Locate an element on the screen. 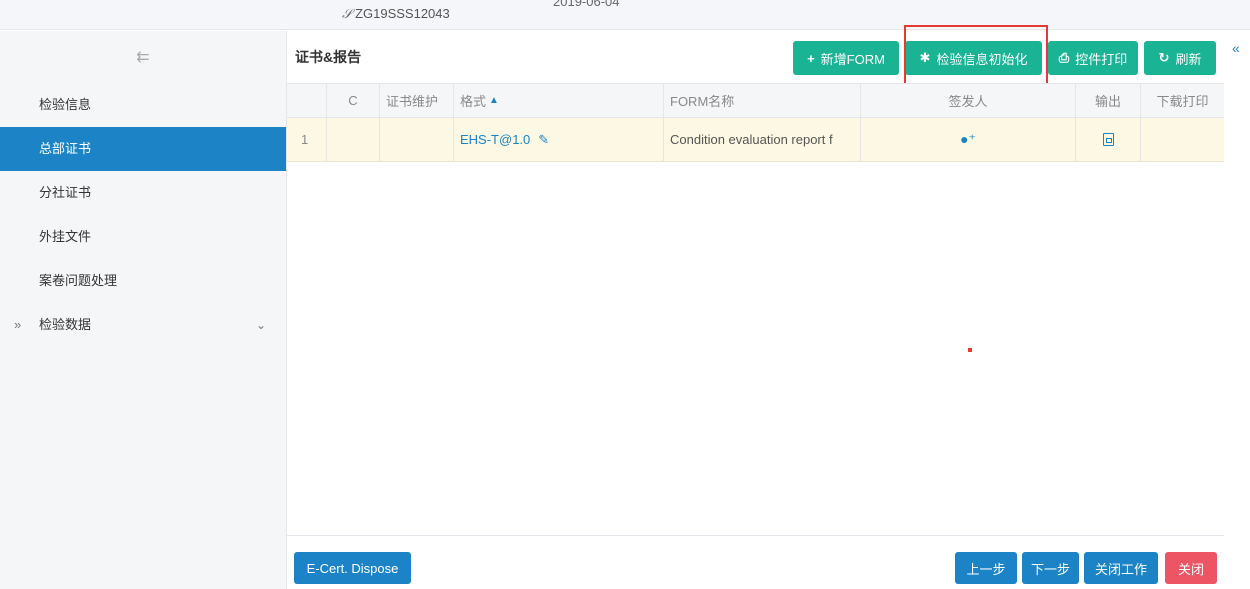  add-user-icon: ●⁺ is located at coordinates (968, 139).